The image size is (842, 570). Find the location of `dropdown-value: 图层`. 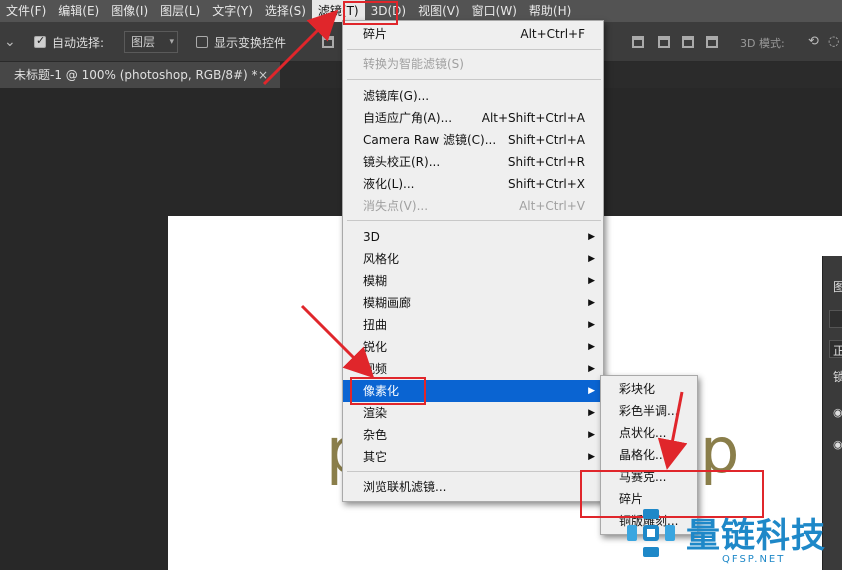

dropdown-value: 图层 is located at coordinates (143, 42).